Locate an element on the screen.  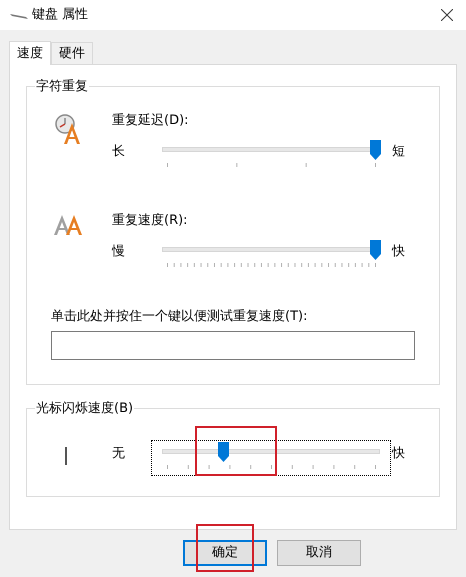
cursor-icon is located at coordinates (66, 455).